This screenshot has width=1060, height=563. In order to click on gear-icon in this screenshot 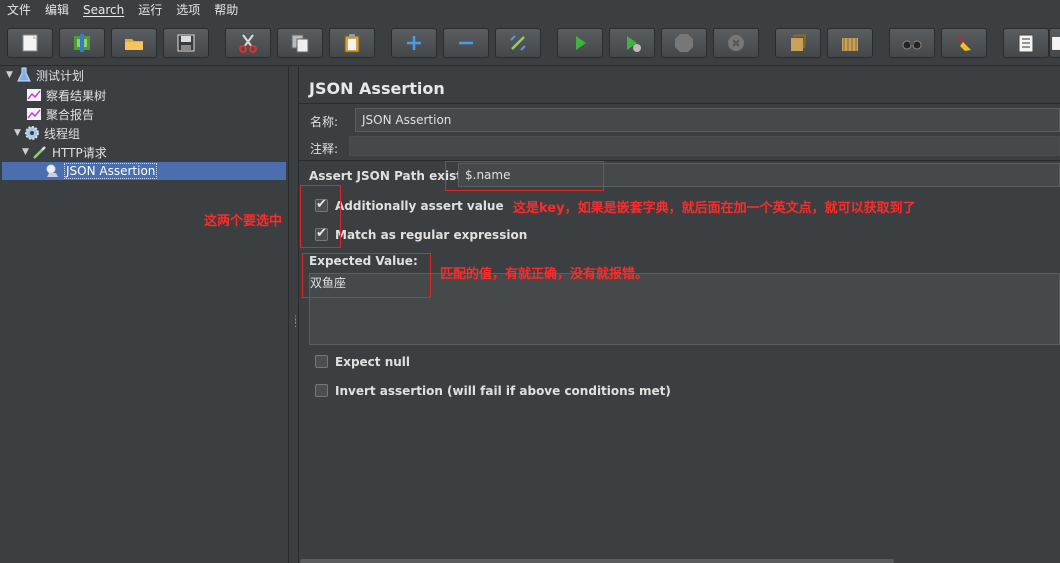, I will do `click(32, 133)`.